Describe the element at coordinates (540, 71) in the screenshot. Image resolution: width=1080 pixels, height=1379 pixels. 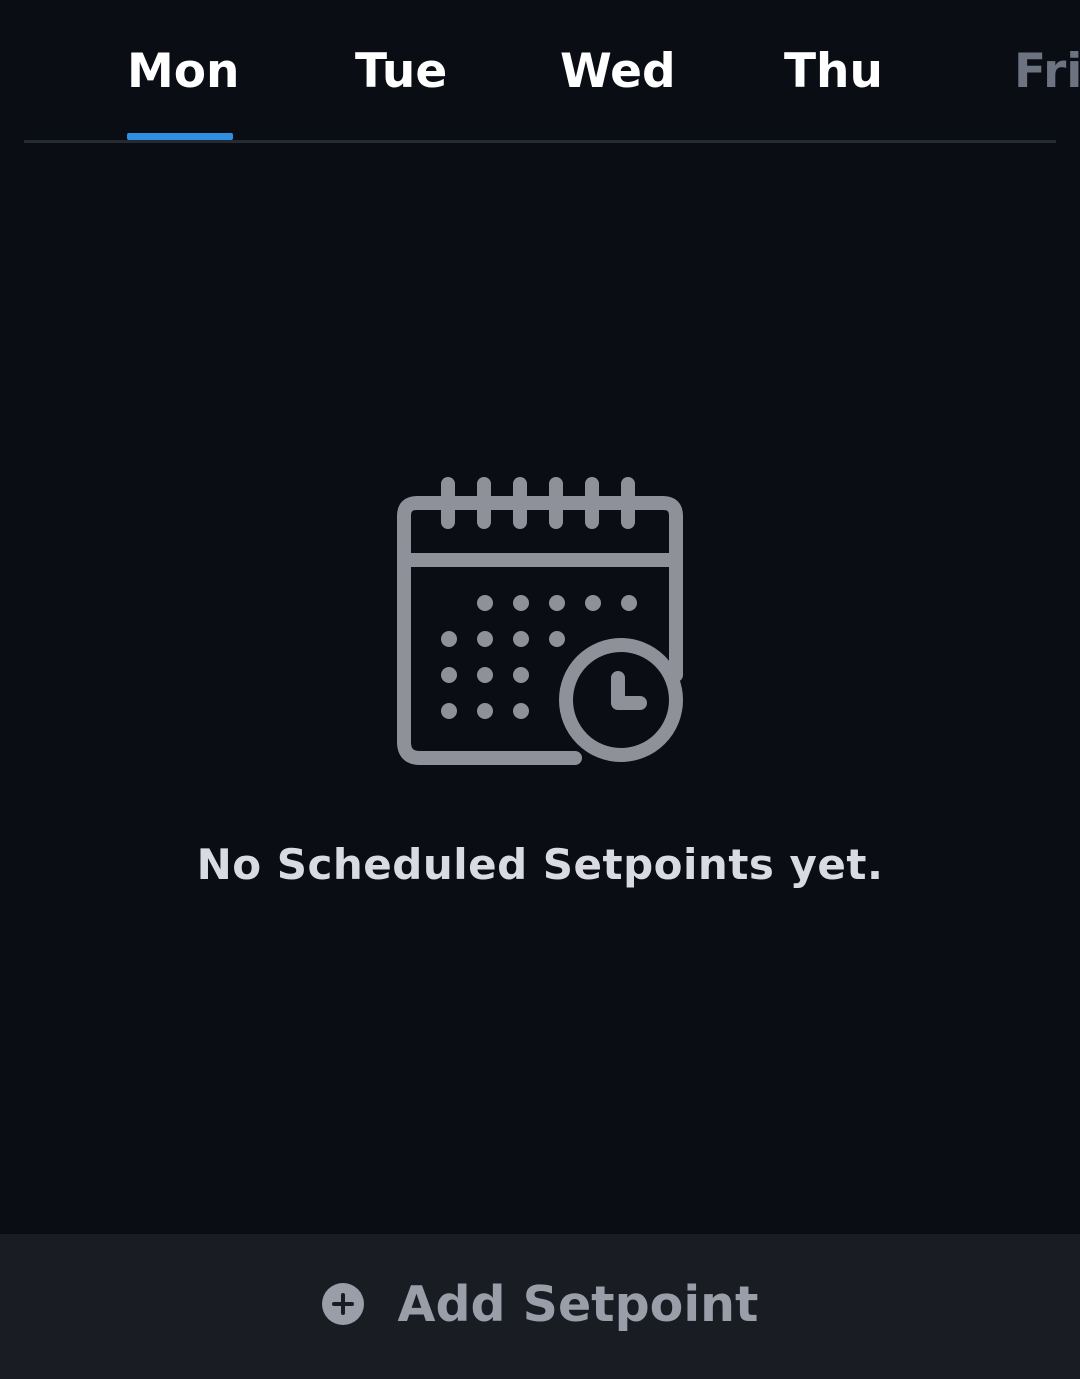
I see `day-tab-bar: Mon Tue Wed Thu Fri` at that location.